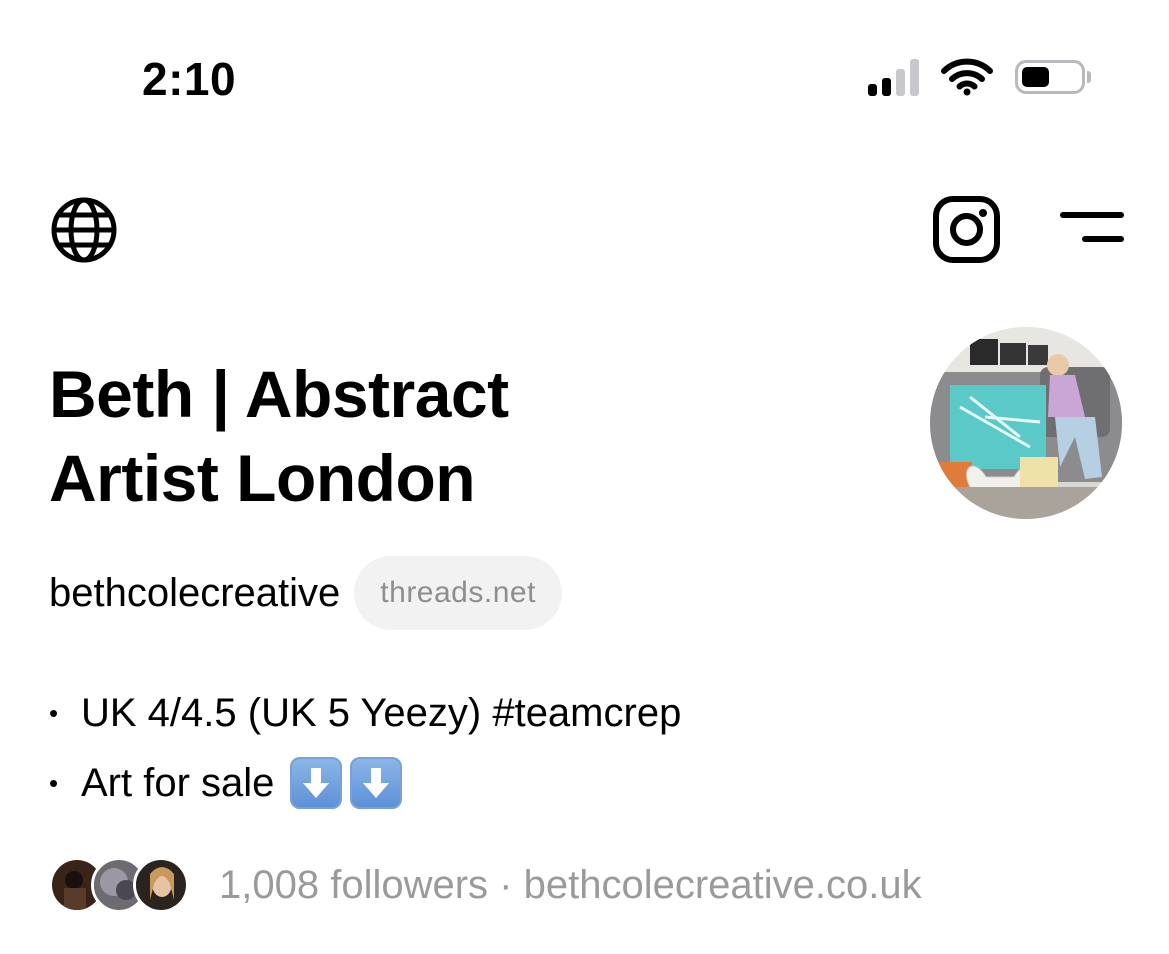 The image size is (1169, 954). Describe the element at coordinates (189, 79) in the screenshot. I see `status-time: 2:10` at that location.